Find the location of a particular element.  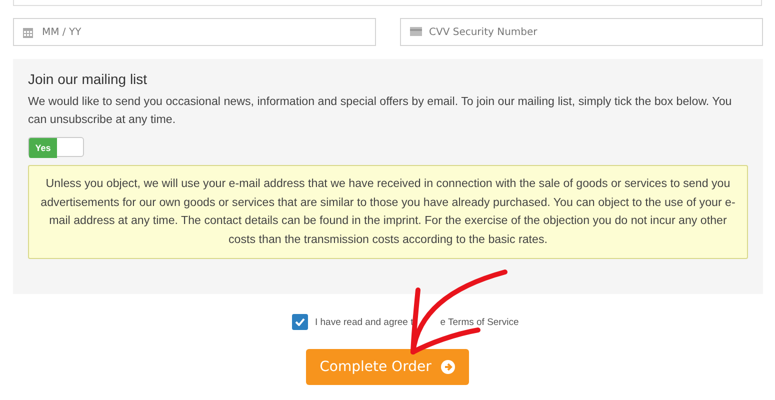

input-field: MM / YY is located at coordinates (194, 32).